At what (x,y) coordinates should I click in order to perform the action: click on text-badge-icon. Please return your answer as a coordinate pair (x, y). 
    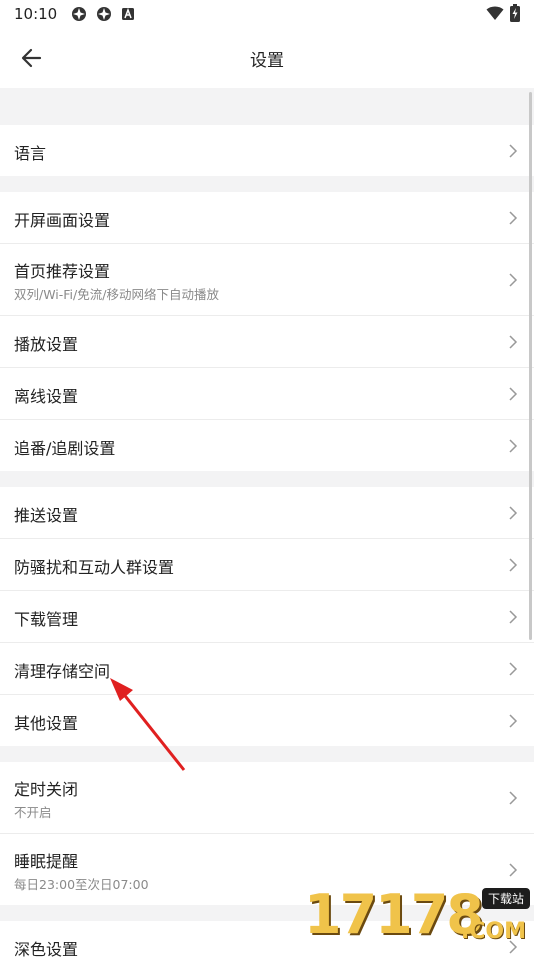
    Looking at the image, I should click on (128, 13).